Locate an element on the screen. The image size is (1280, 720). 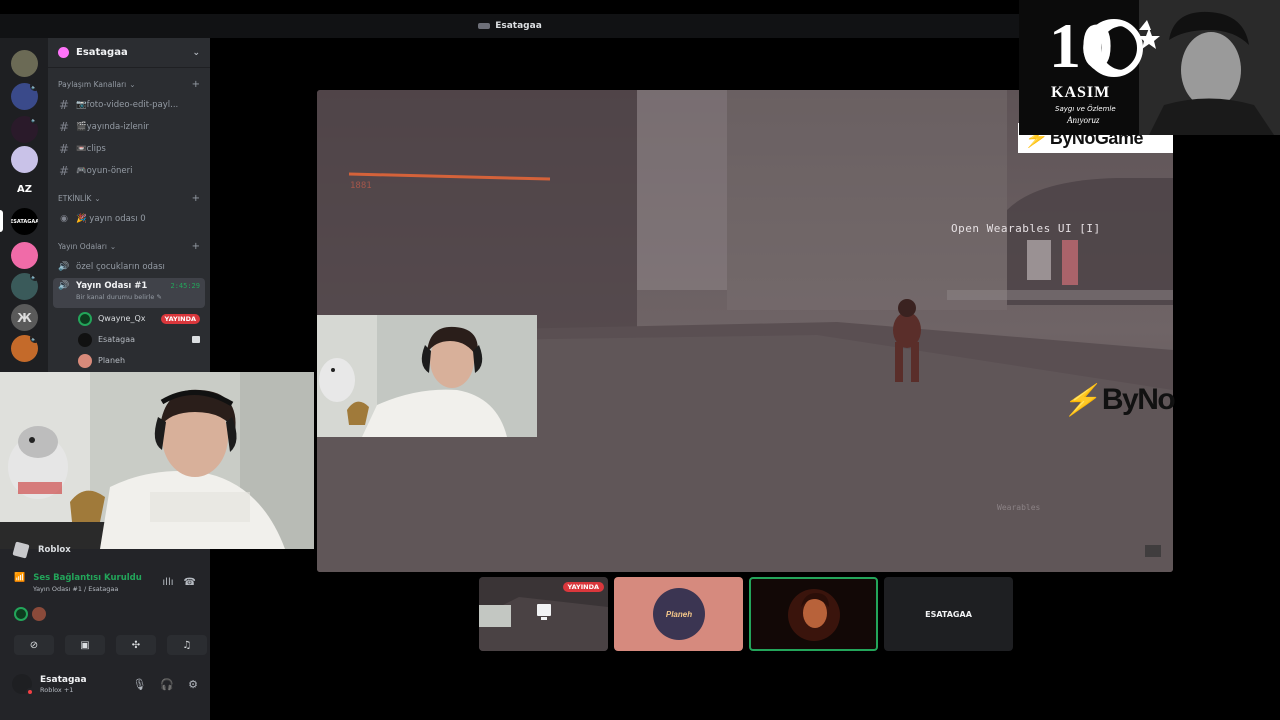
headphones-icon: 🎧 is located at coordinates (167, 684).